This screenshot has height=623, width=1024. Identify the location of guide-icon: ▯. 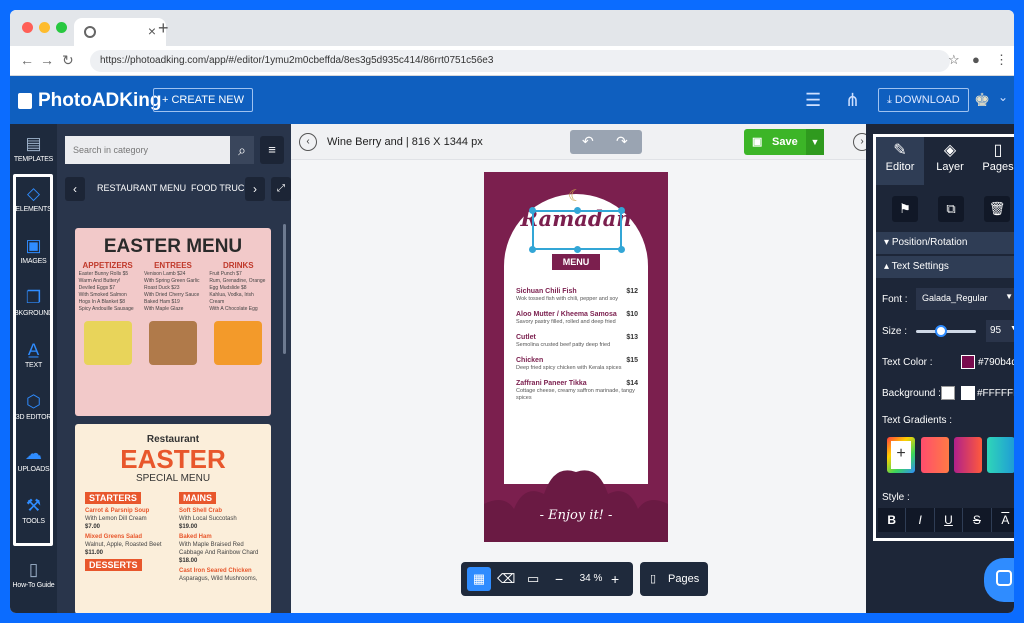
(33, 569).